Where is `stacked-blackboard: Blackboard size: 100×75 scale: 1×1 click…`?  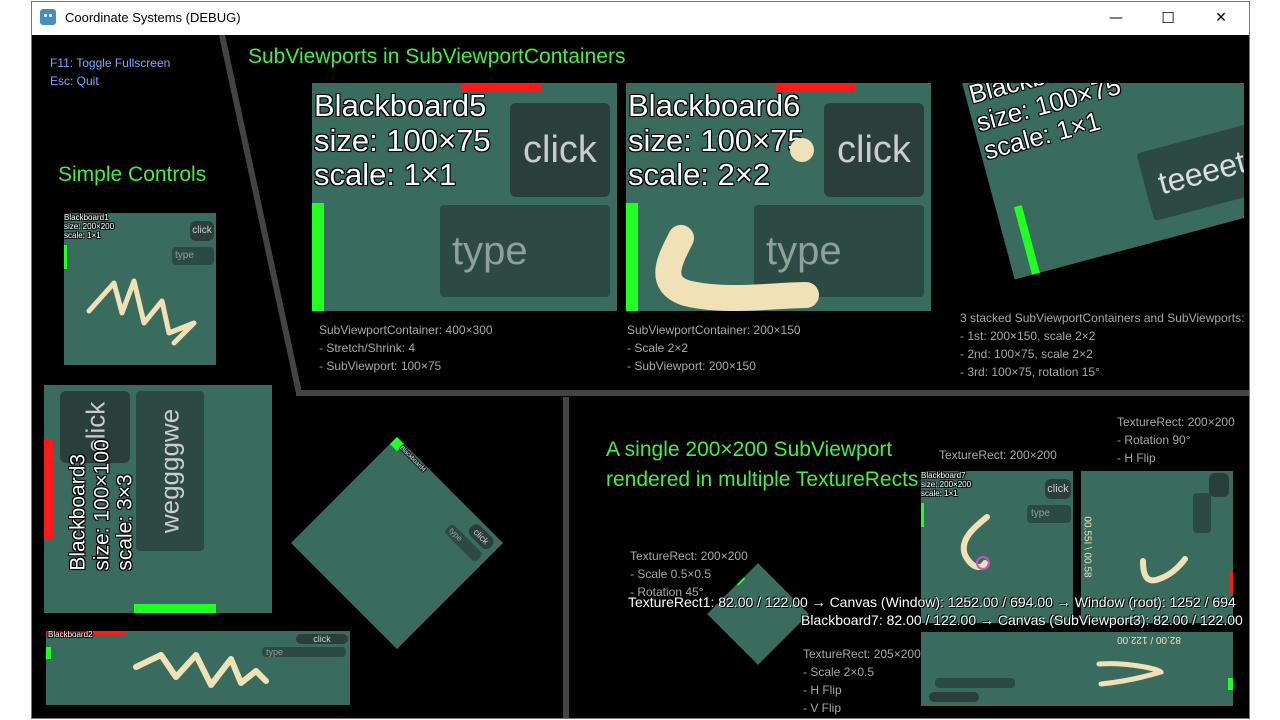 stacked-blackboard: Blackboard size: 100×75 scale: 1×1 click… is located at coordinates (1097, 181).